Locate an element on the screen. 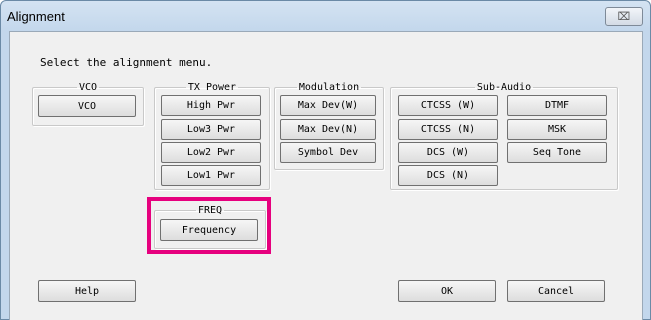 This screenshot has width=651, height=320. dcs-w-label: DCS (W) is located at coordinates (448, 152).